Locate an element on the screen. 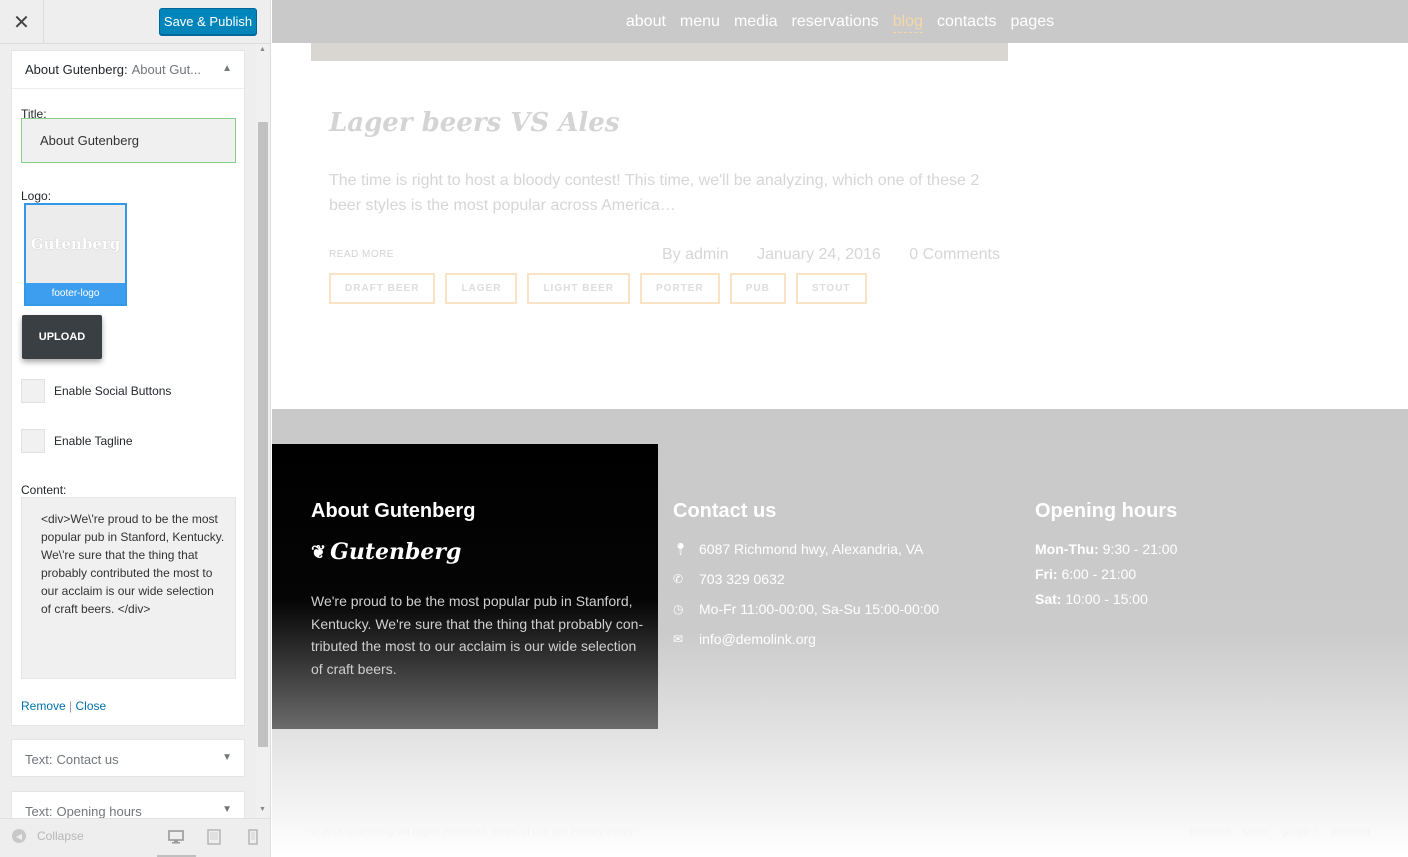 Image resolution: width=1408 pixels, height=857 pixels. save-publish-button: Save & Publish is located at coordinates (208, 21).